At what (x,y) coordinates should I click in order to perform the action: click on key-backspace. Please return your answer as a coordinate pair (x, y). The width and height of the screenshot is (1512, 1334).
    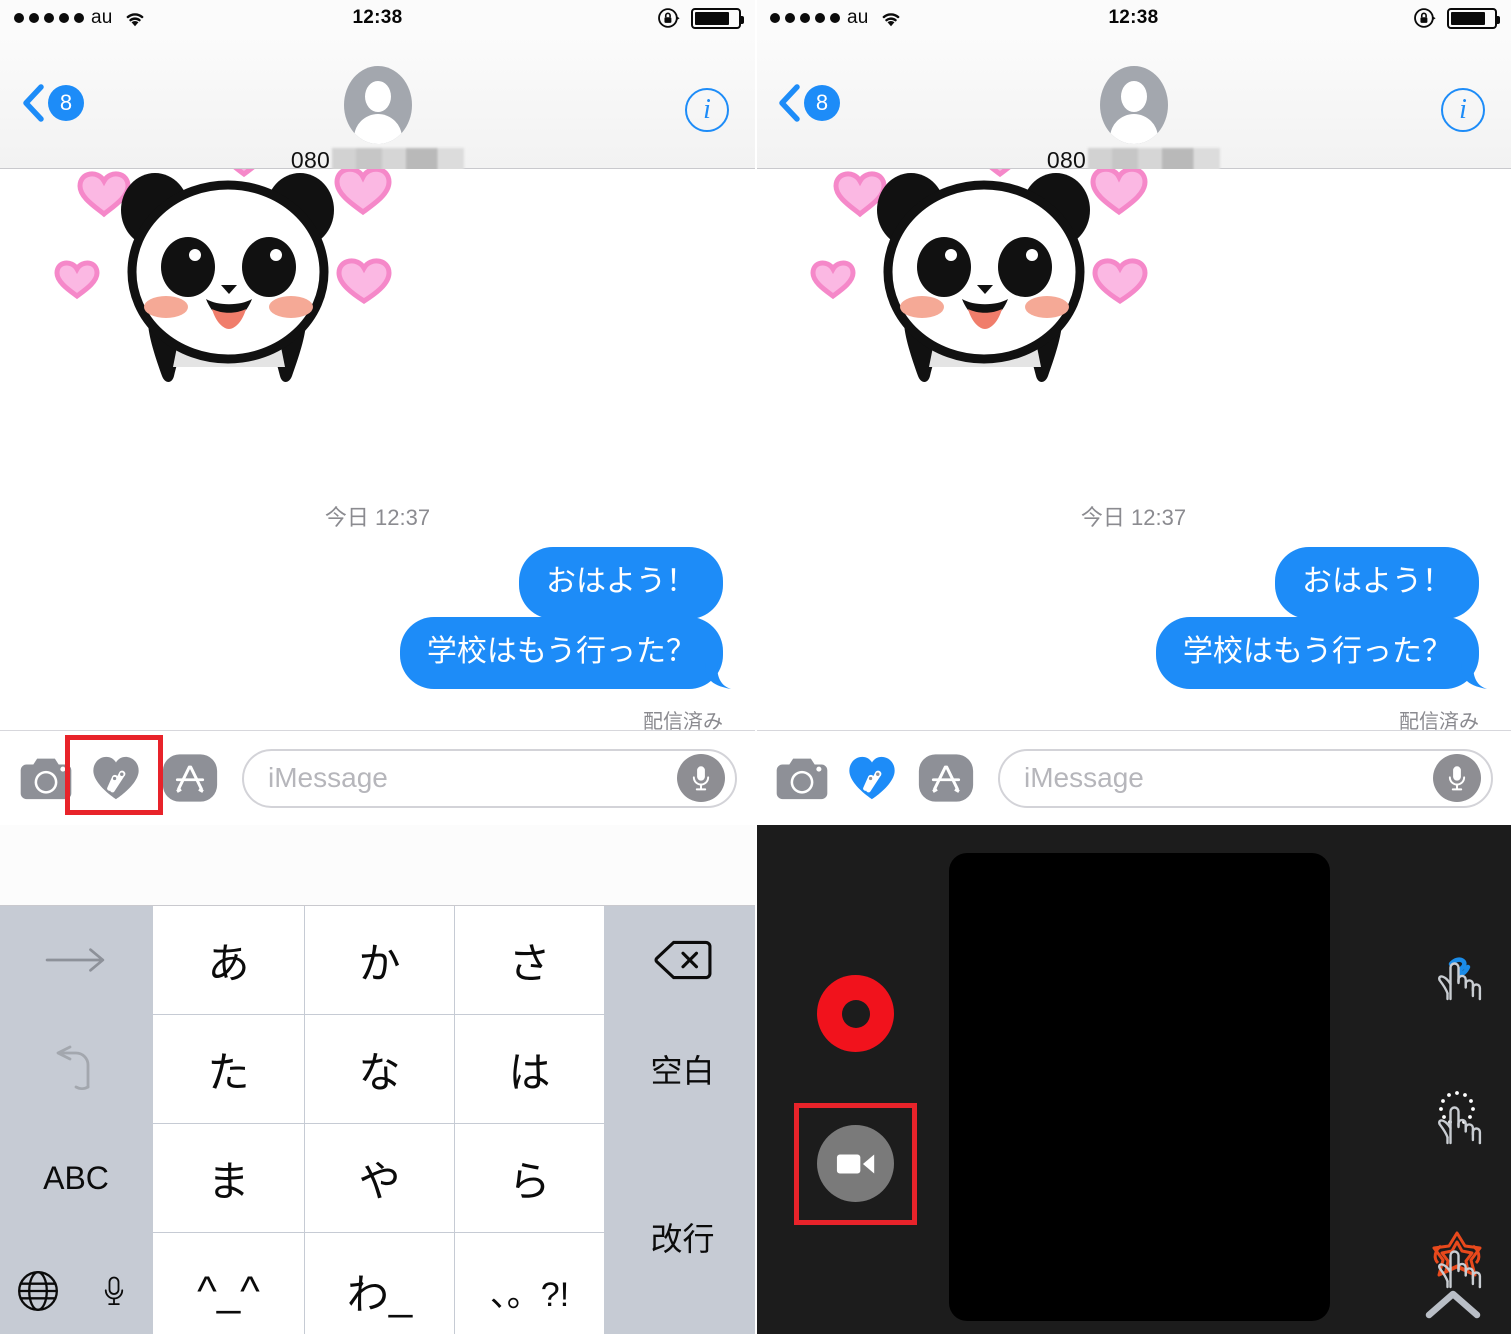
    Looking at the image, I should click on (680, 960).